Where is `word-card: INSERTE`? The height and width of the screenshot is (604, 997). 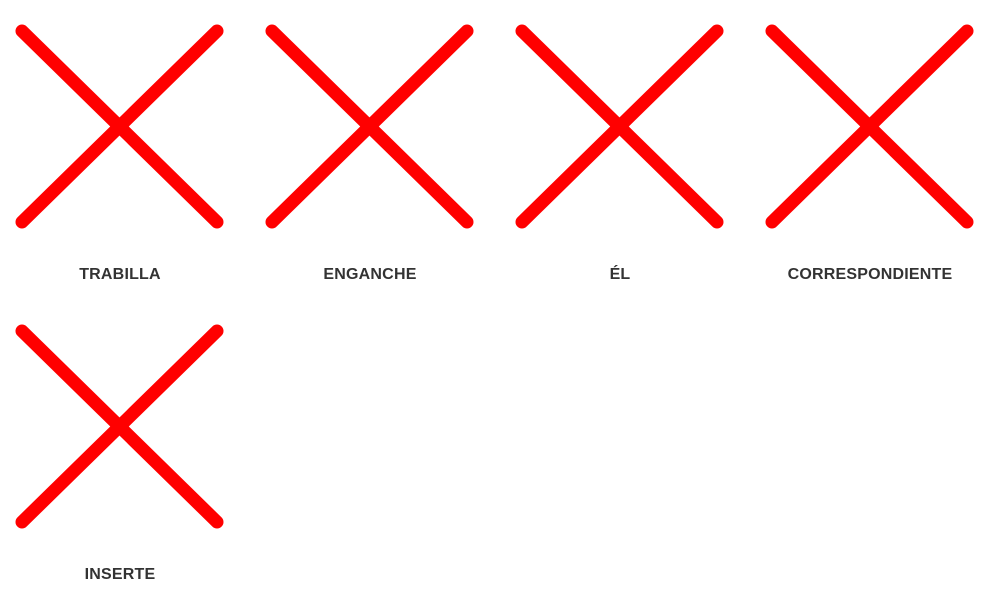 word-card: INSERTE is located at coordinates (120, 450).